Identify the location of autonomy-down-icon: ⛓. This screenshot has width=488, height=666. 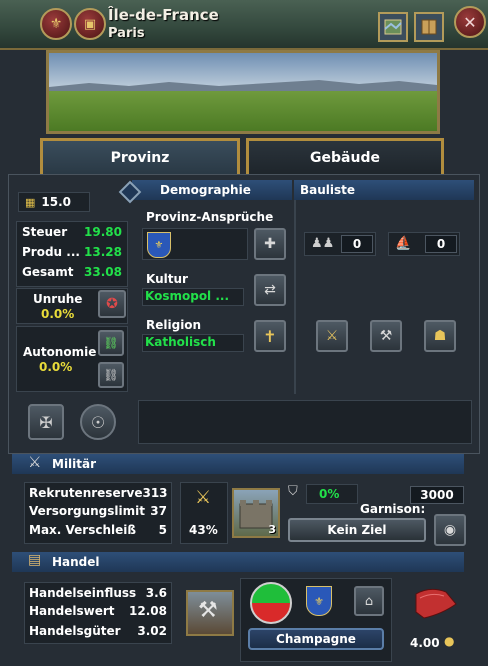
(111, 375).